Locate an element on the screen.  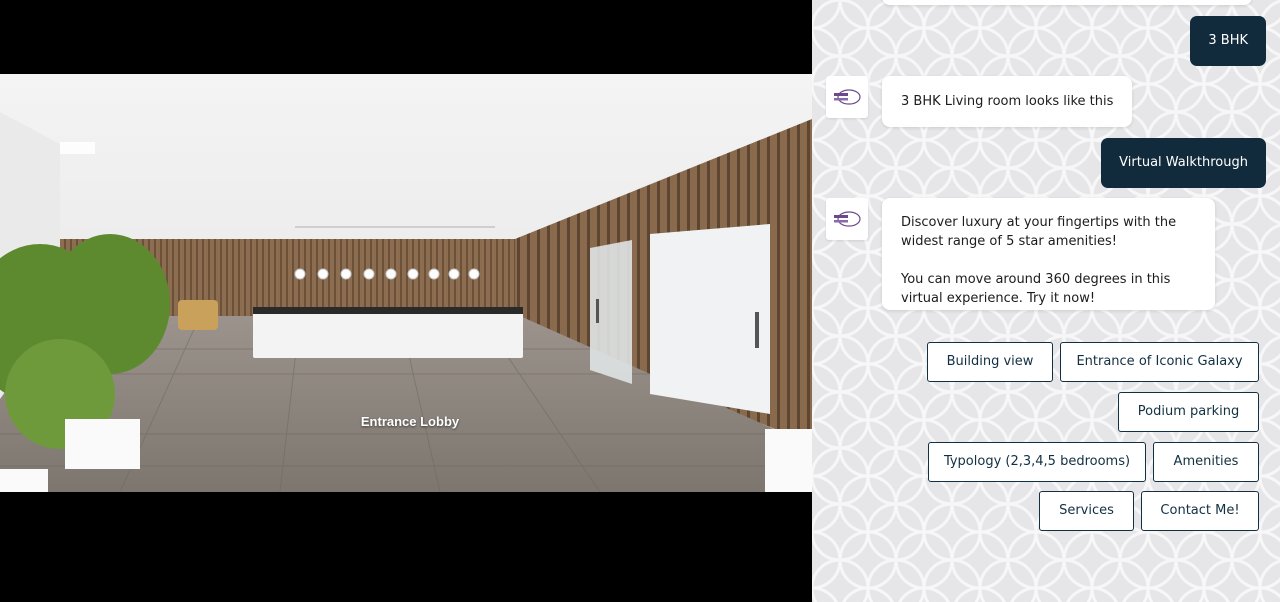
previous-bot-bubble is located at coordinates (1067, 2).